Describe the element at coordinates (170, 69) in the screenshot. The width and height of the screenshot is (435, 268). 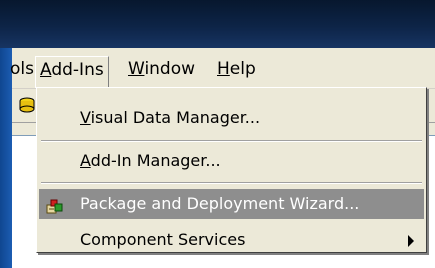
I see `menu-window-label: indow` at that location.